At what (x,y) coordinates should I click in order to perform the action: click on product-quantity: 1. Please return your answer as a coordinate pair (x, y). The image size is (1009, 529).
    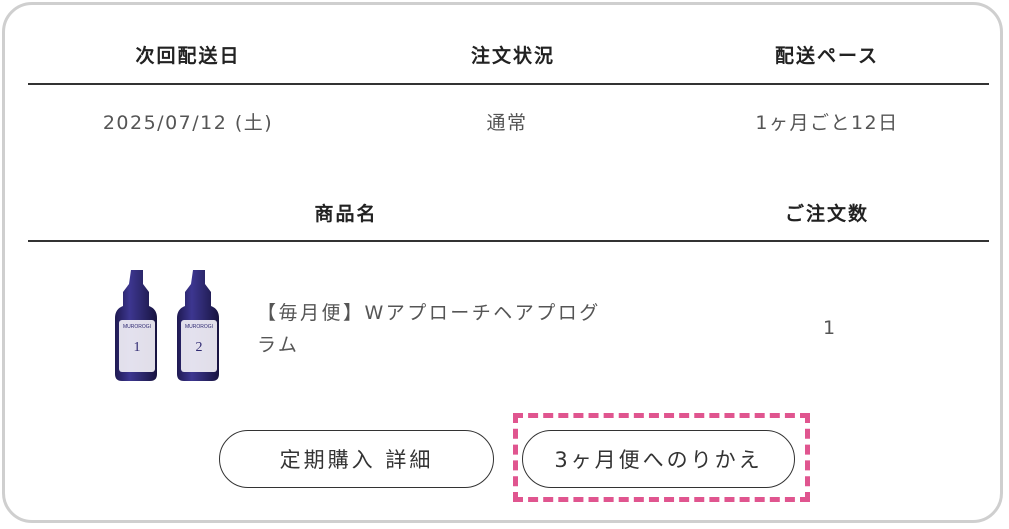
    Looking at the image, I should click on (829, 328).